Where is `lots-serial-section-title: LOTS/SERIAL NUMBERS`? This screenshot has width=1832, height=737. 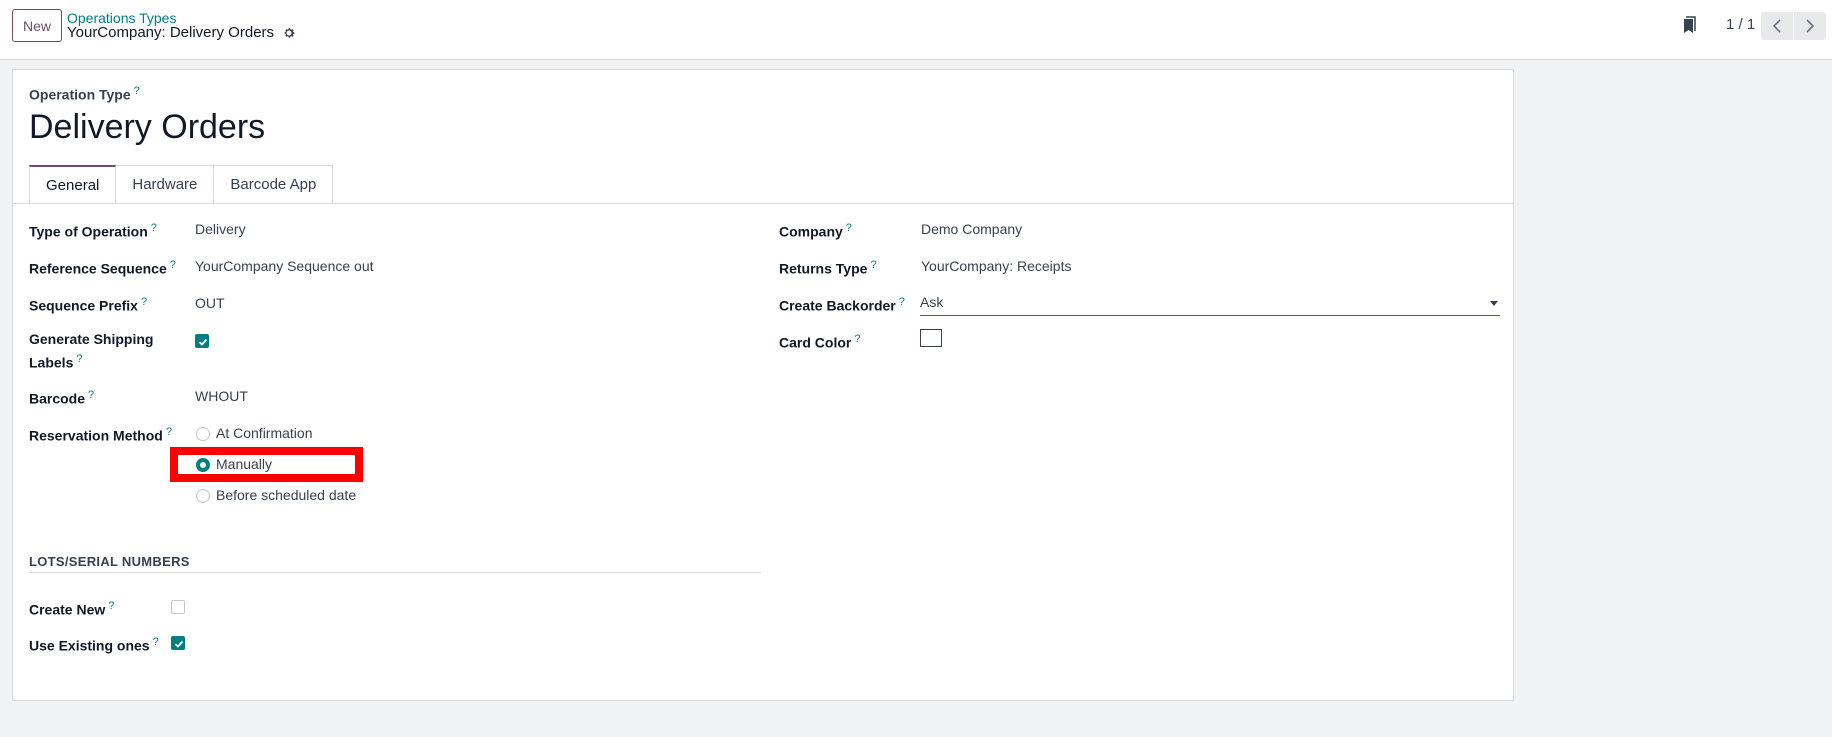 lots-serial-section-title: LOTS/SERIAL NUMBERS is located at coordinates (109, 561).